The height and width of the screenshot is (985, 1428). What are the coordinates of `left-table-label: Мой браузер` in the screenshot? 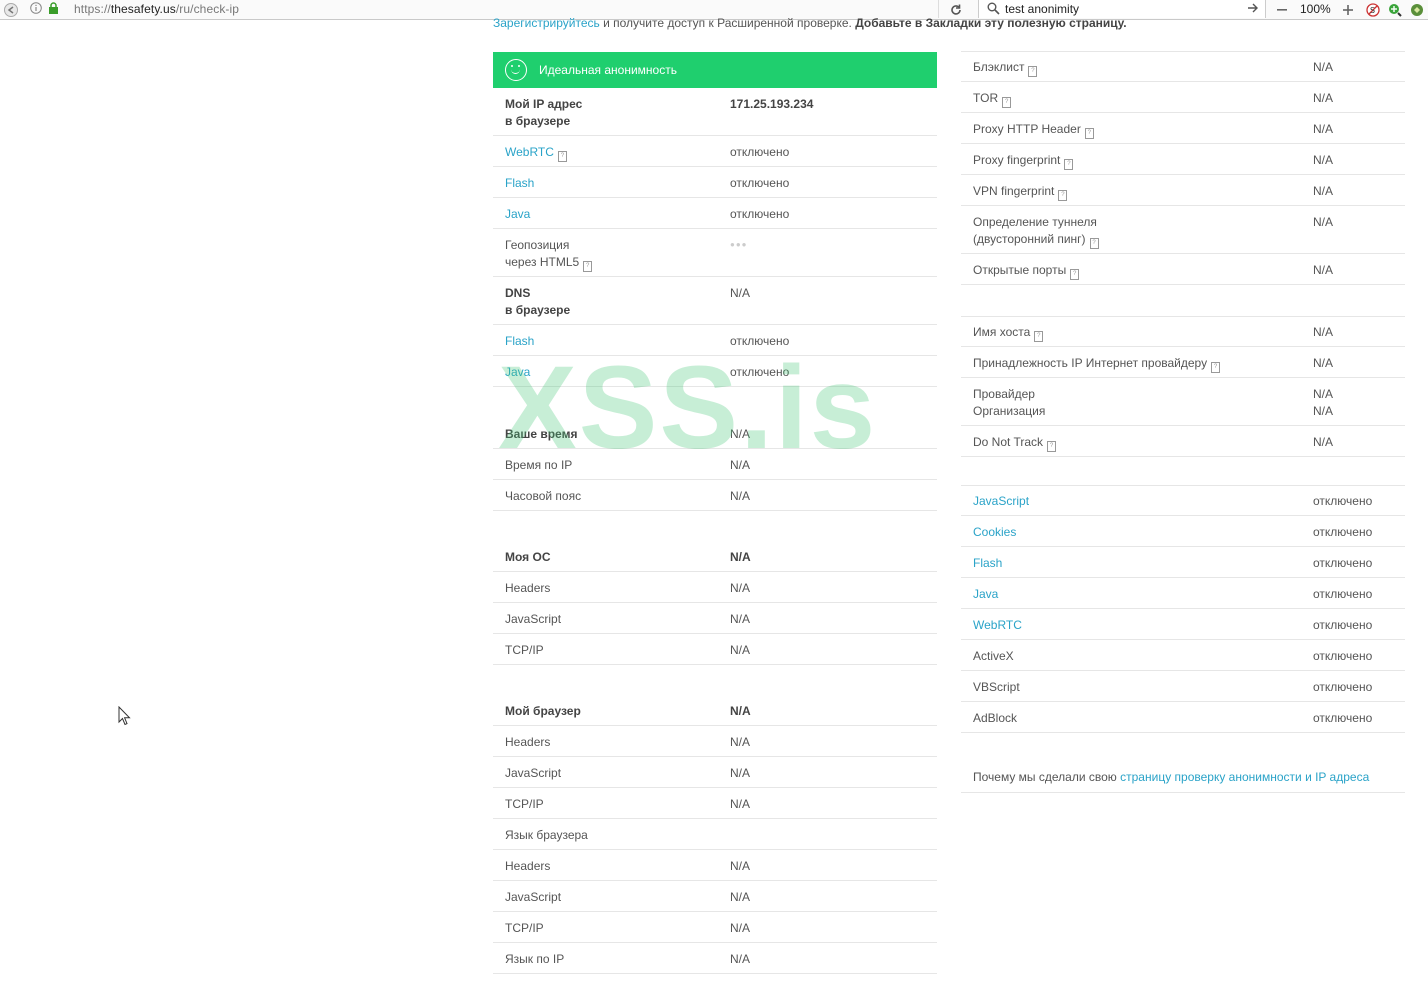 It's located at (543, 711).